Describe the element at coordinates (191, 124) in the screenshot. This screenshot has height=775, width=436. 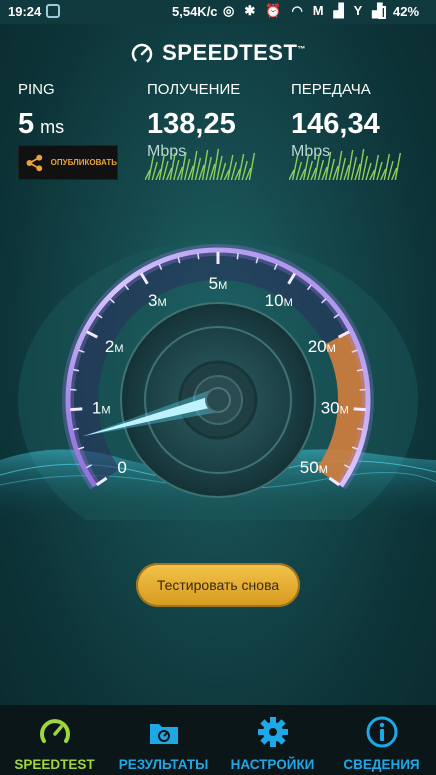
I see `download-value: 138,25` at that location.